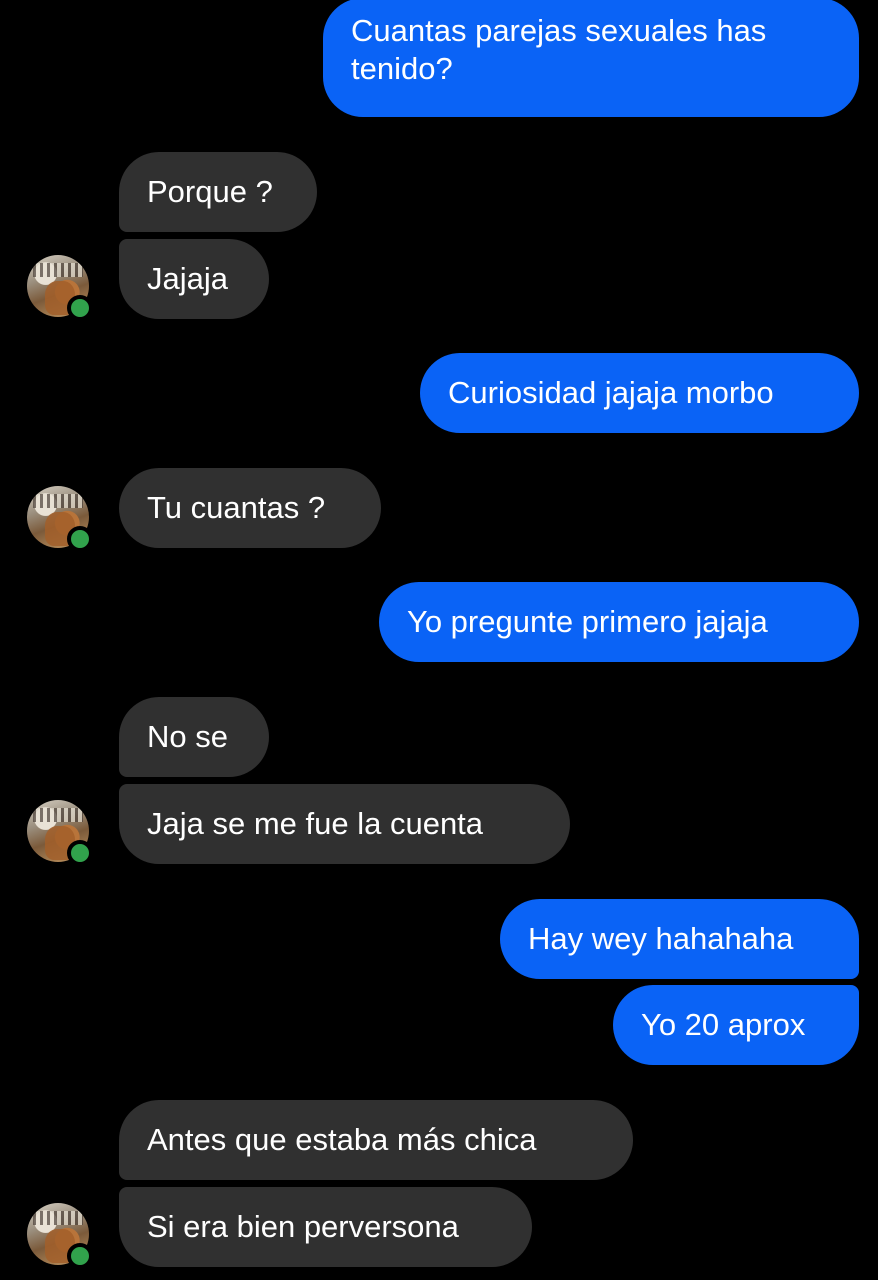 Image resolution: width=878 pixels, height=1280 pixels. Describe the element at coordinates (587, 621) in the screenshot. I see `message-text: Yo pregunte primero jajaja` at that location.